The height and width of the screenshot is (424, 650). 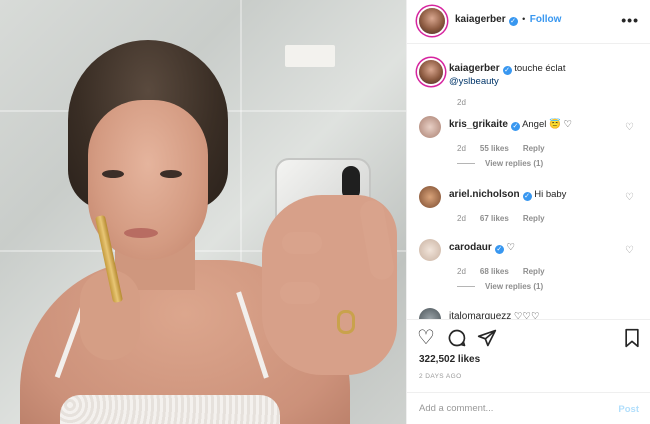 I want to click on caption-username: kaiagerber, so click(x=474, y=68).